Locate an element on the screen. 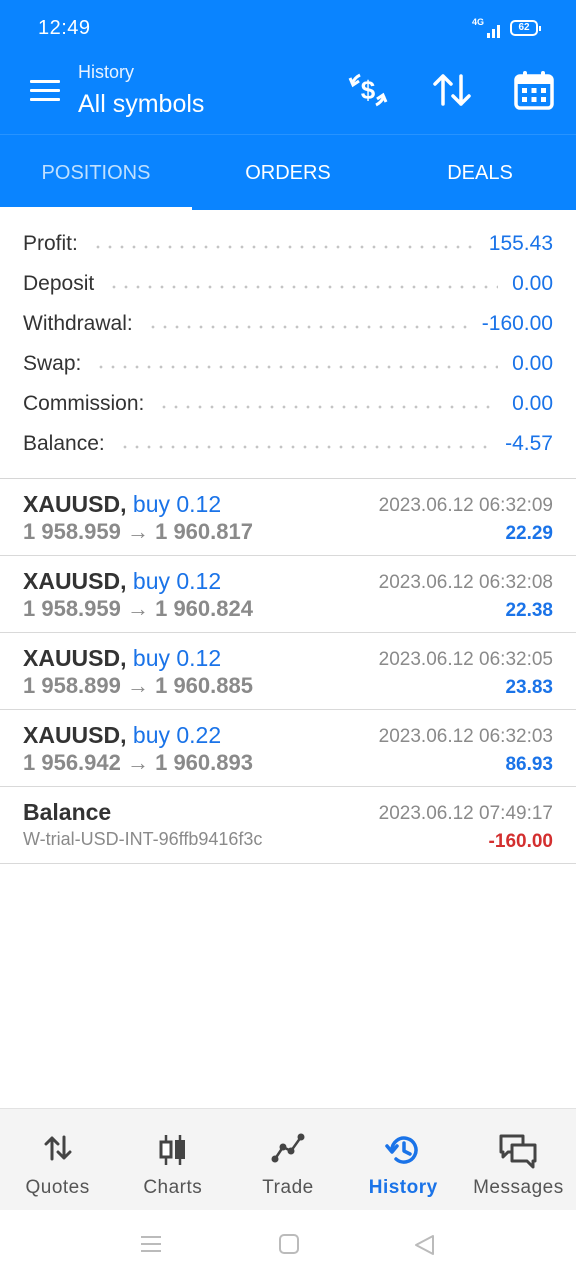 The height and width of the screenshot is (1280, 576). summary-value: -160.00 is located at coordinates (517, 323).